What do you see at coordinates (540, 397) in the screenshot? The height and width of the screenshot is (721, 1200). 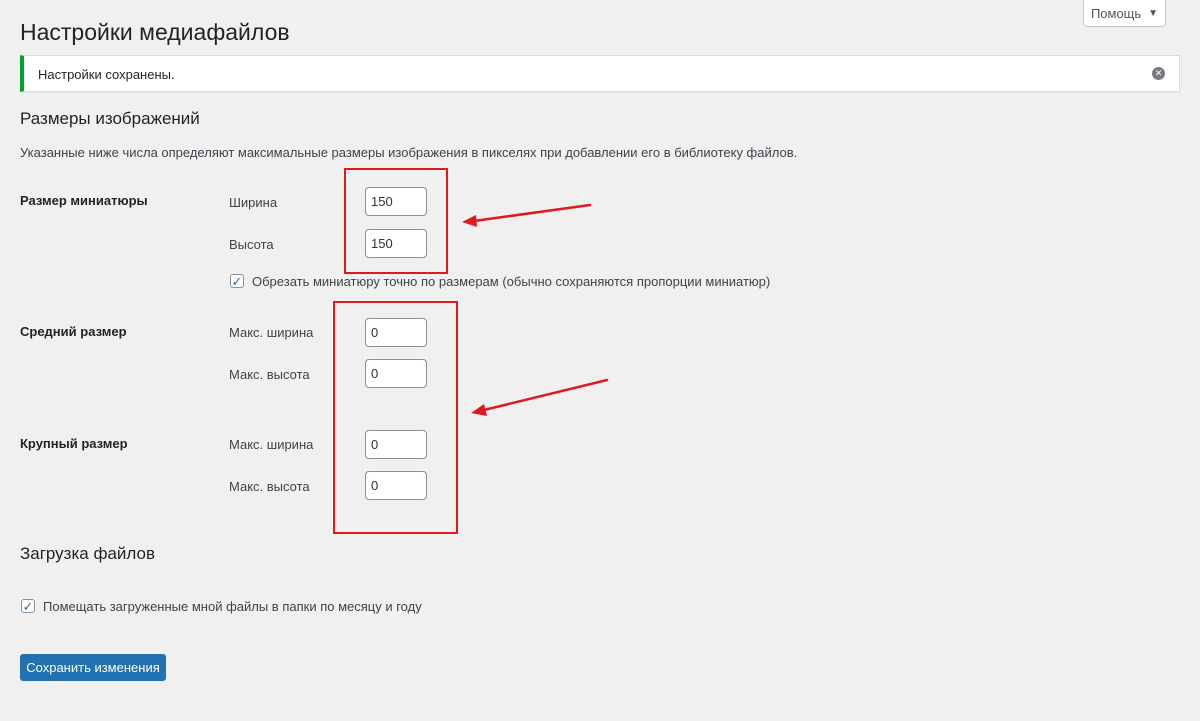 I see `annotation-arrow-sizes` at bounding box center [540, 397].